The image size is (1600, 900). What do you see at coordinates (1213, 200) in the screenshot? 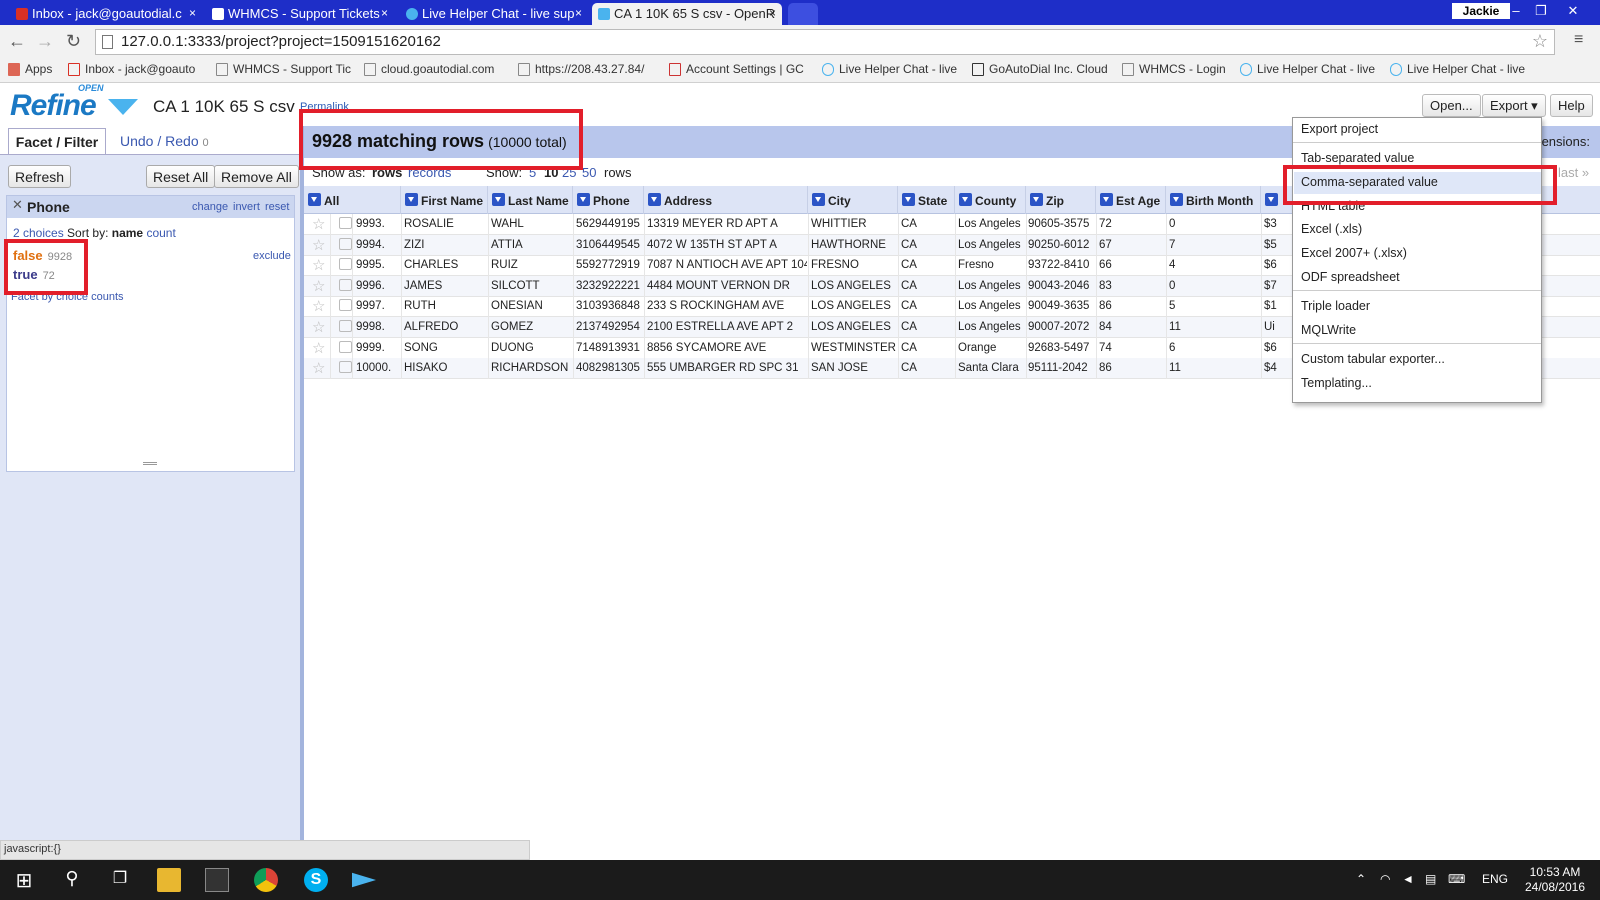
I see `column-header-birth-month: Birth Month` at bounding box center [1213, 200].